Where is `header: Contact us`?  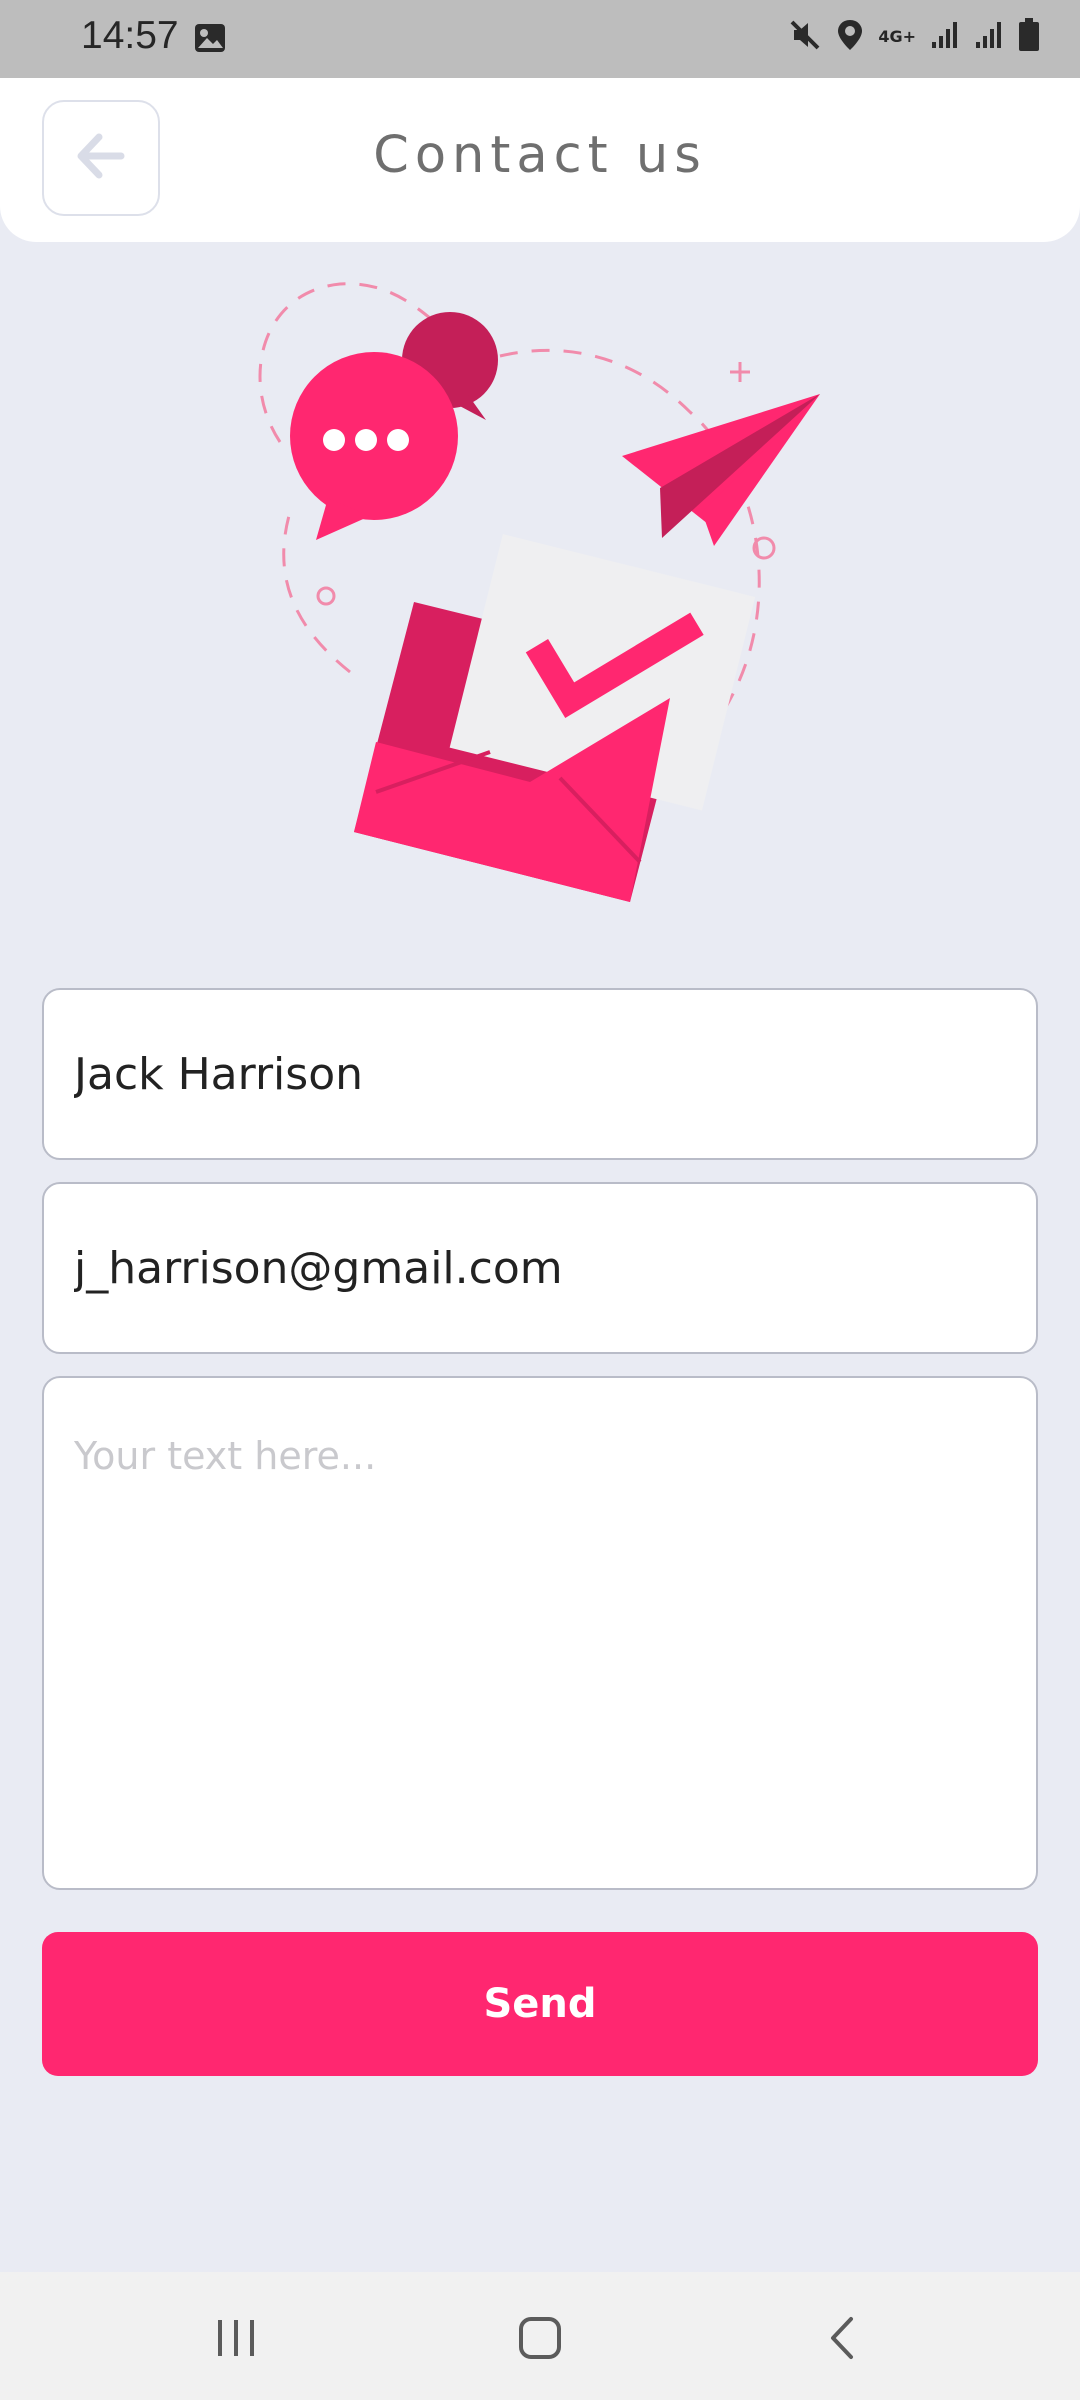 header: Contact us is located at coordinates (540, 160).